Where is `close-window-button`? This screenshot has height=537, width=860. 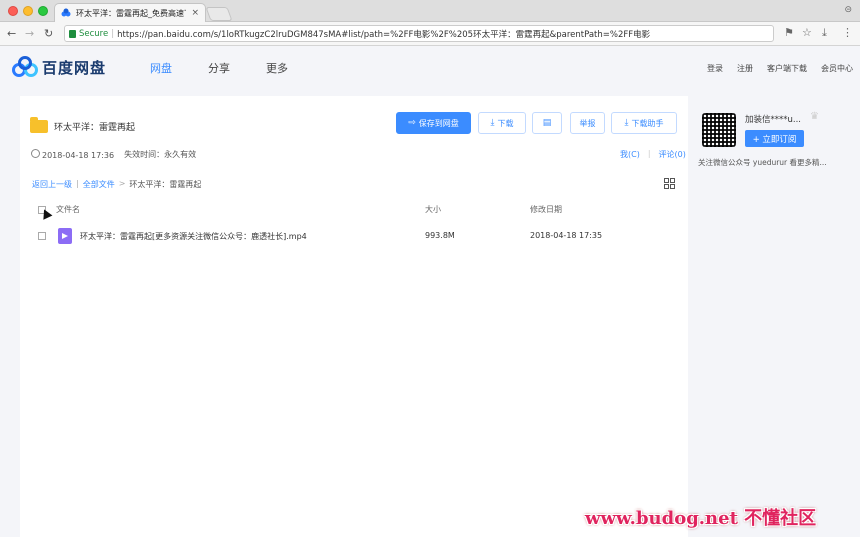
close-window-button is located at coordinates (13, 11).